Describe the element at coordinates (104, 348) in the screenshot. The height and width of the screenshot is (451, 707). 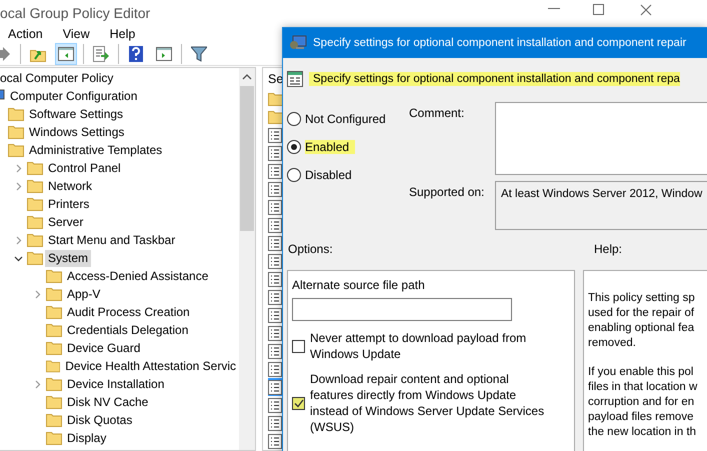
I see `tree-item: Device Guard` at that location.